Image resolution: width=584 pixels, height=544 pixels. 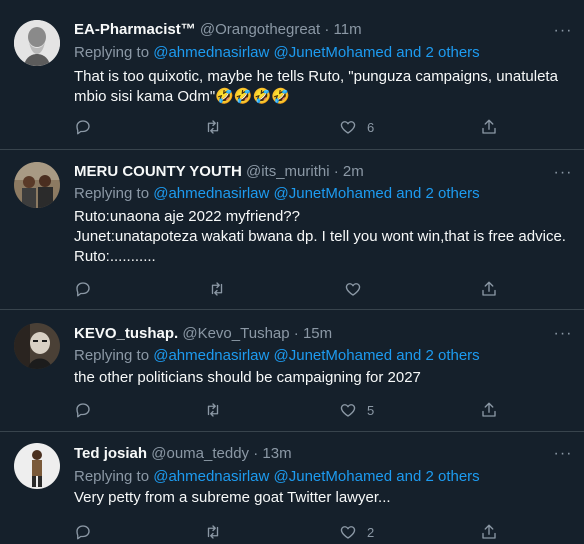 I want to click on tweet-actions: 6, so click(x=294, y=127).